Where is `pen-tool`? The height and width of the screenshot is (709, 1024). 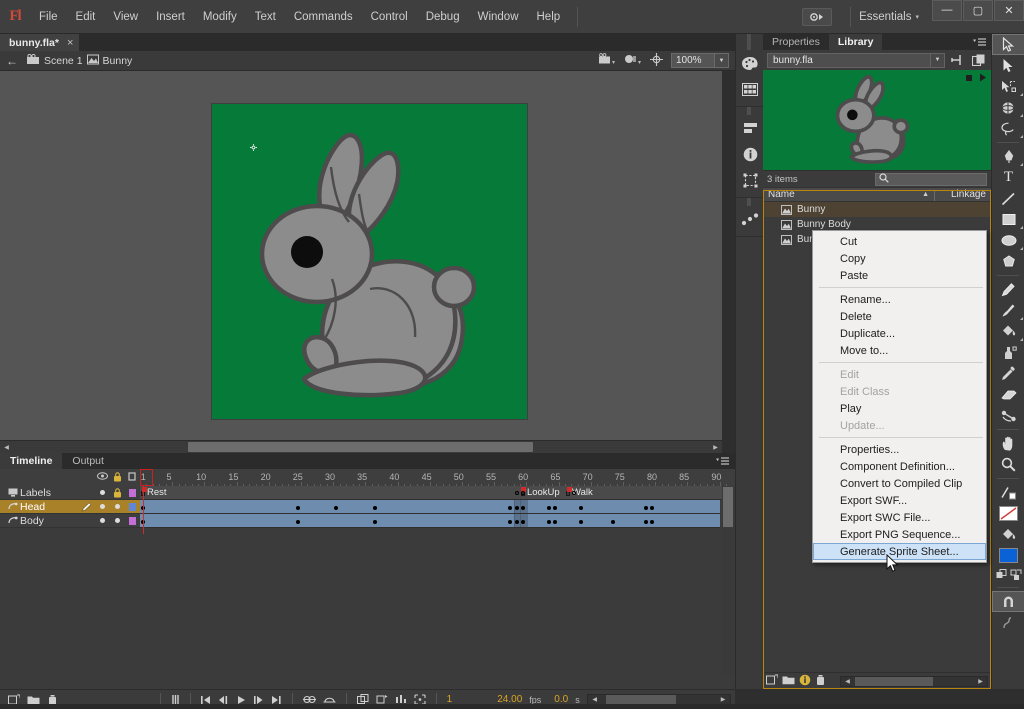
pen-tool is located at coordinates (1008, 156).